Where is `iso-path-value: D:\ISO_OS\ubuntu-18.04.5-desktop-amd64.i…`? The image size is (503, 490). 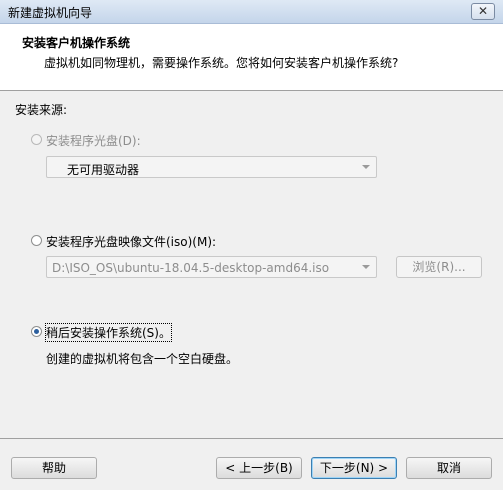 iso-path-value: D:\ISO_OS\ubuntu-18.04.5-desktop-amd64.i… is located at coordinates (191, 268).